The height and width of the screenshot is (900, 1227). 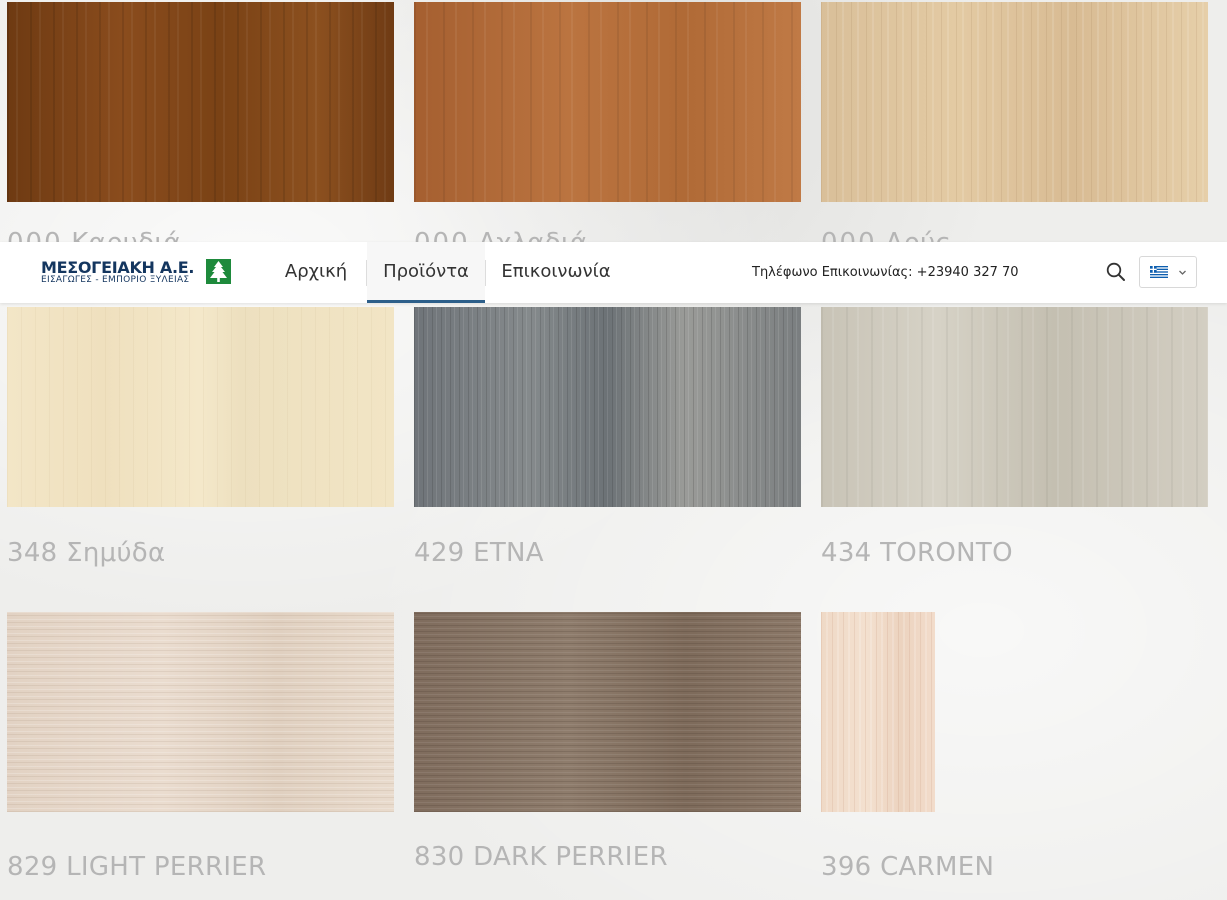 I want to click on product-card: 429 ETNA, so click(x=607, y=447).